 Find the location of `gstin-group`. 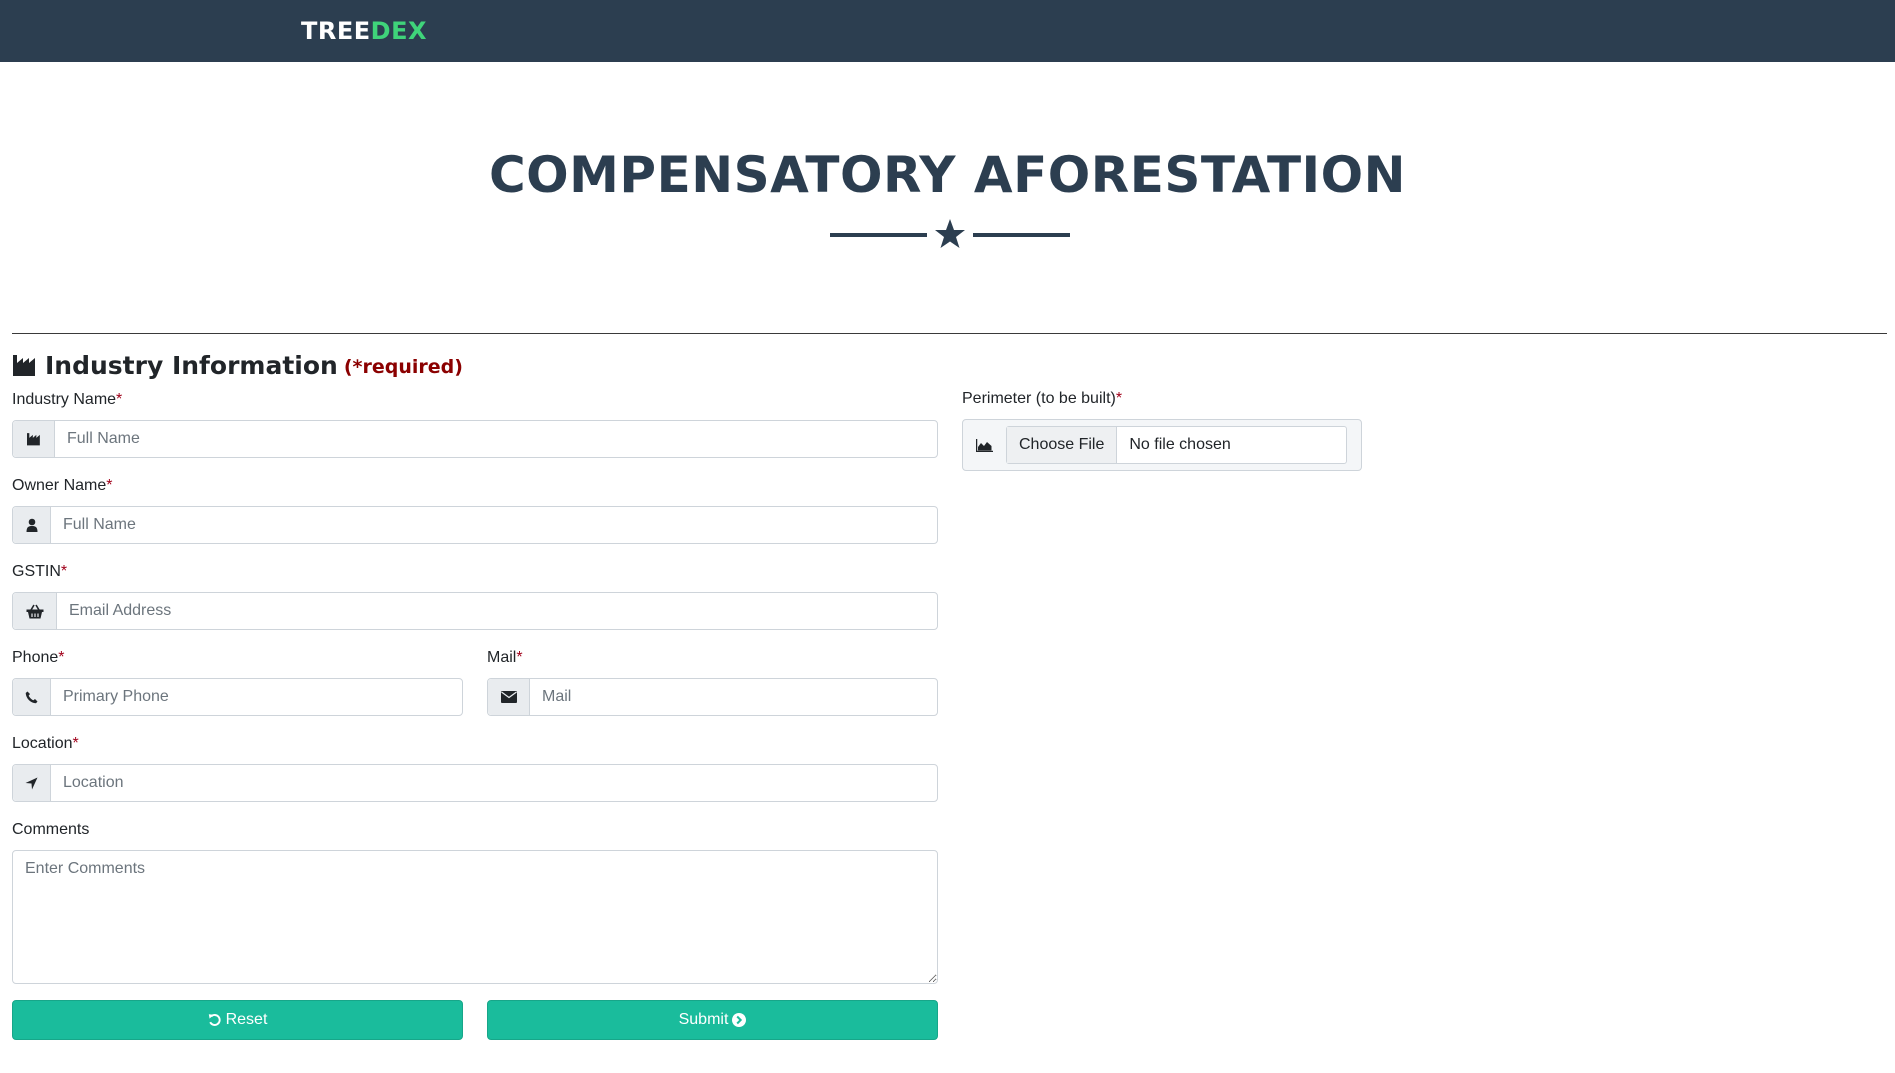

gstin-group is located at coordinates (475, 611).